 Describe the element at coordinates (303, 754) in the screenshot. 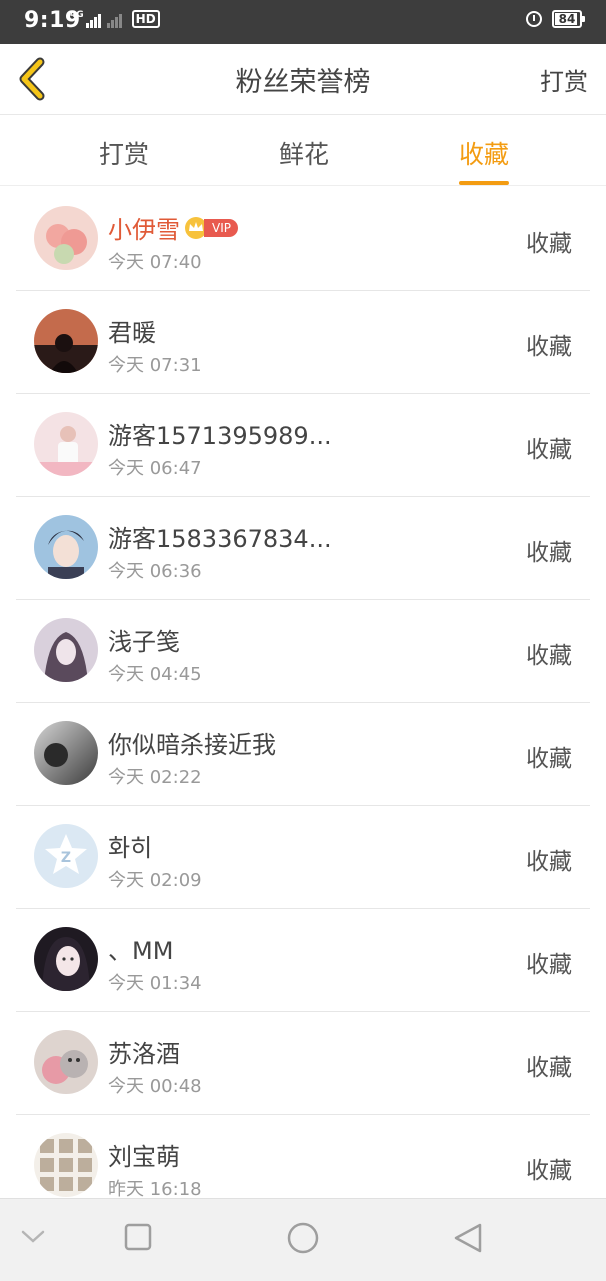

I see `list-item: 你似暗杀接近我 今天 02:22 收藏` at that location.